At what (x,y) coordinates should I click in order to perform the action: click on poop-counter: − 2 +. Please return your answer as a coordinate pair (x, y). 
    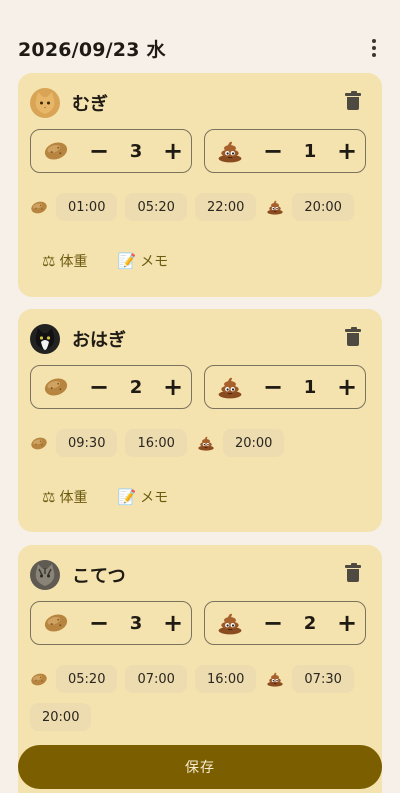
    Looking at the image, I should click on (285, 623).